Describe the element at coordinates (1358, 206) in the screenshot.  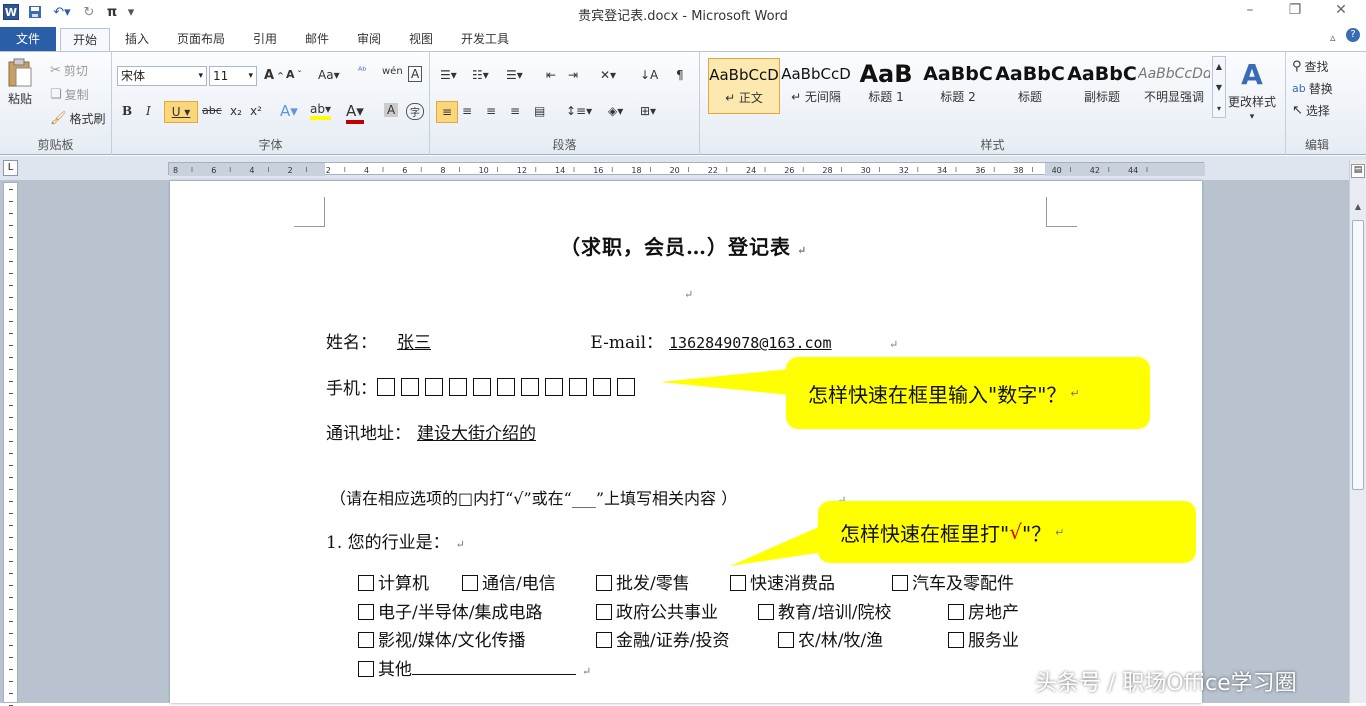
I see `scroll-up-icon: ▲` at that location.